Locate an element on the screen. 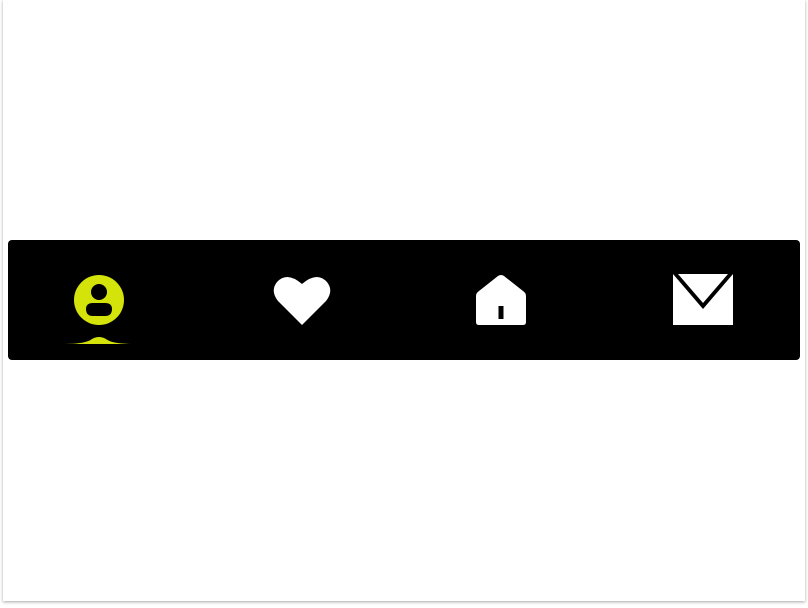  tab-home is located at coordinates (503, 300).